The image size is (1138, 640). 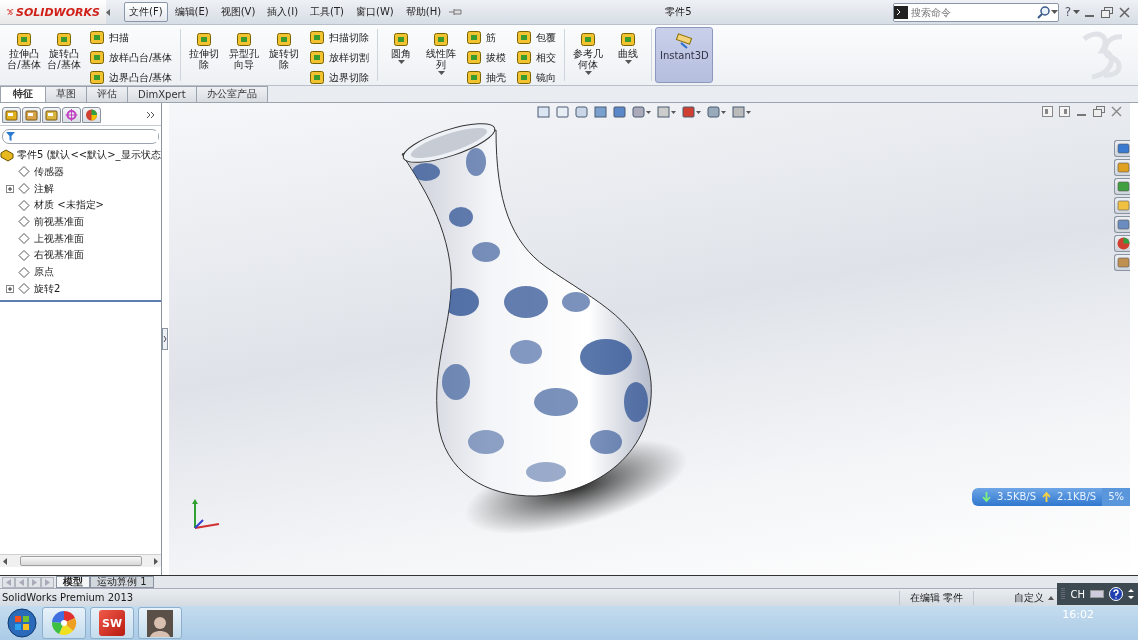 What do you see at coordinates (59, 255) in the screenshot?
I see `tree-item: 右视基准面` at bounding box center [59, 255].